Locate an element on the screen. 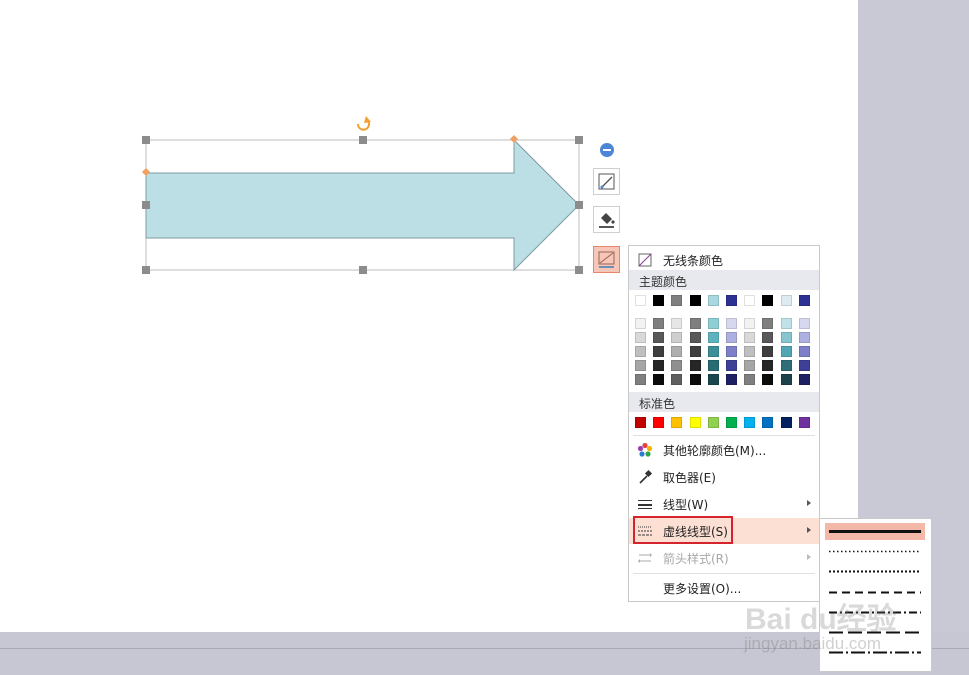 The width and height of the screenshot is (969, 675). shape-style-icon is located at coordinates (606, 181).